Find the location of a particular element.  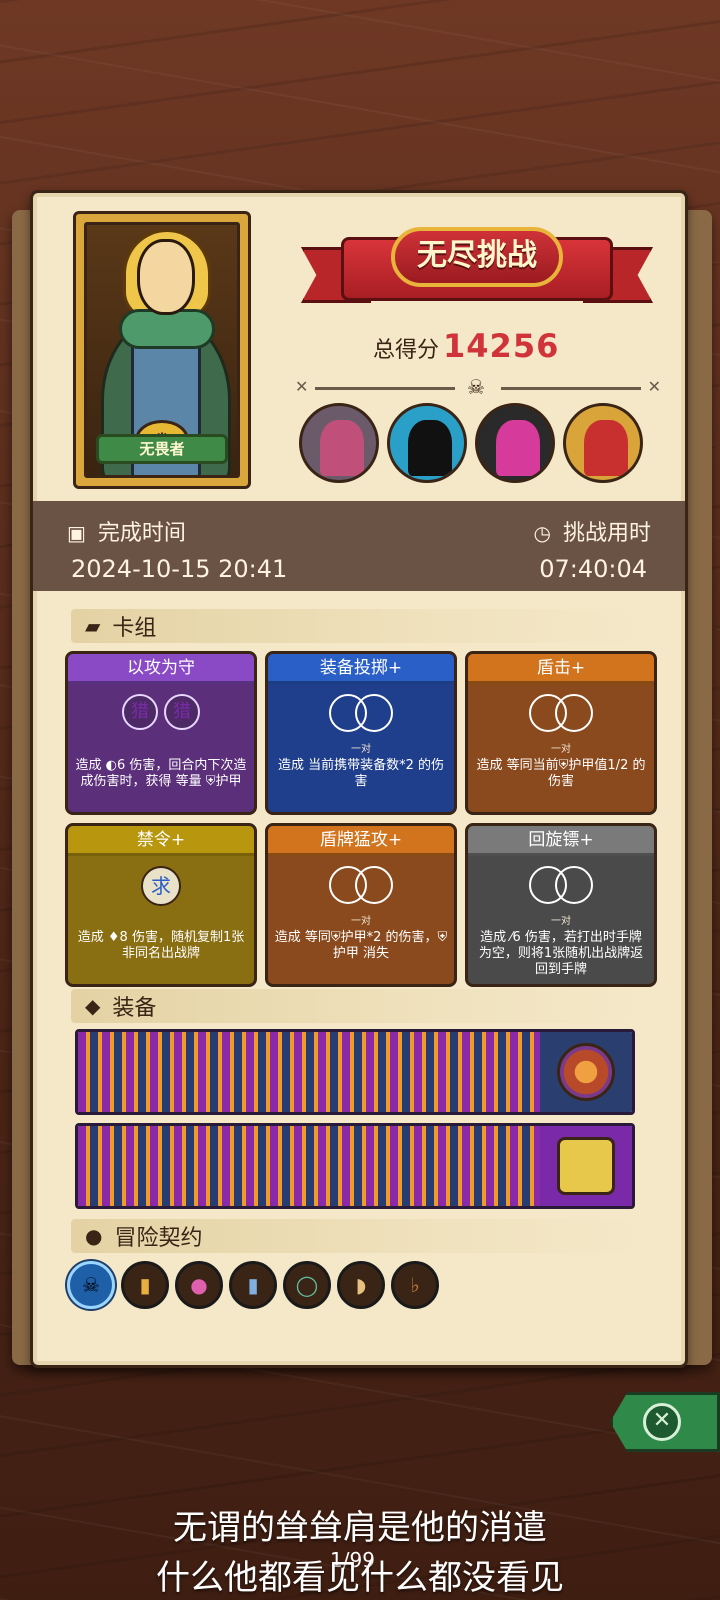

duration-value: 07:40:04 is located at coordinates (593, 569).